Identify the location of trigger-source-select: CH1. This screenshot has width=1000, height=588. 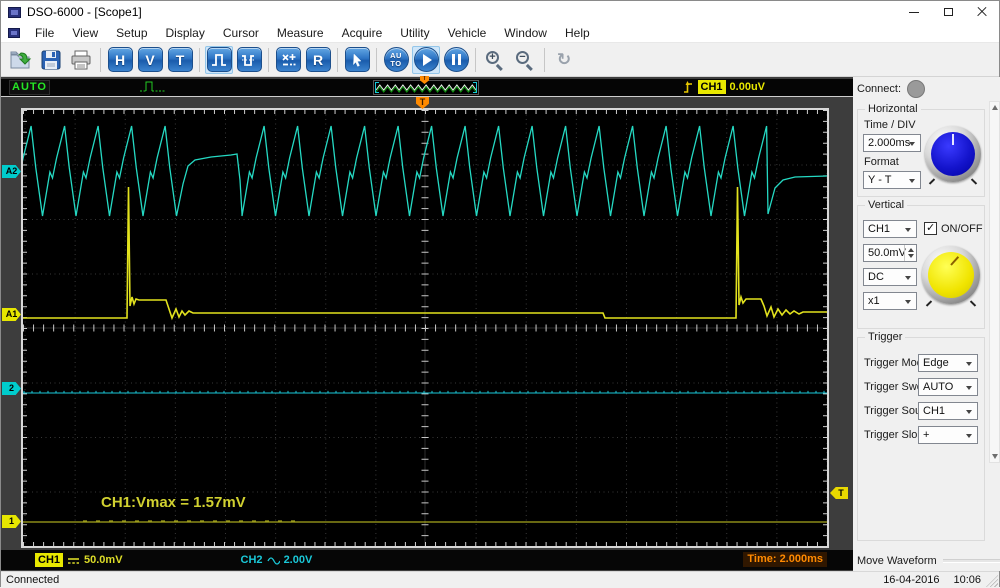
(948, 411).